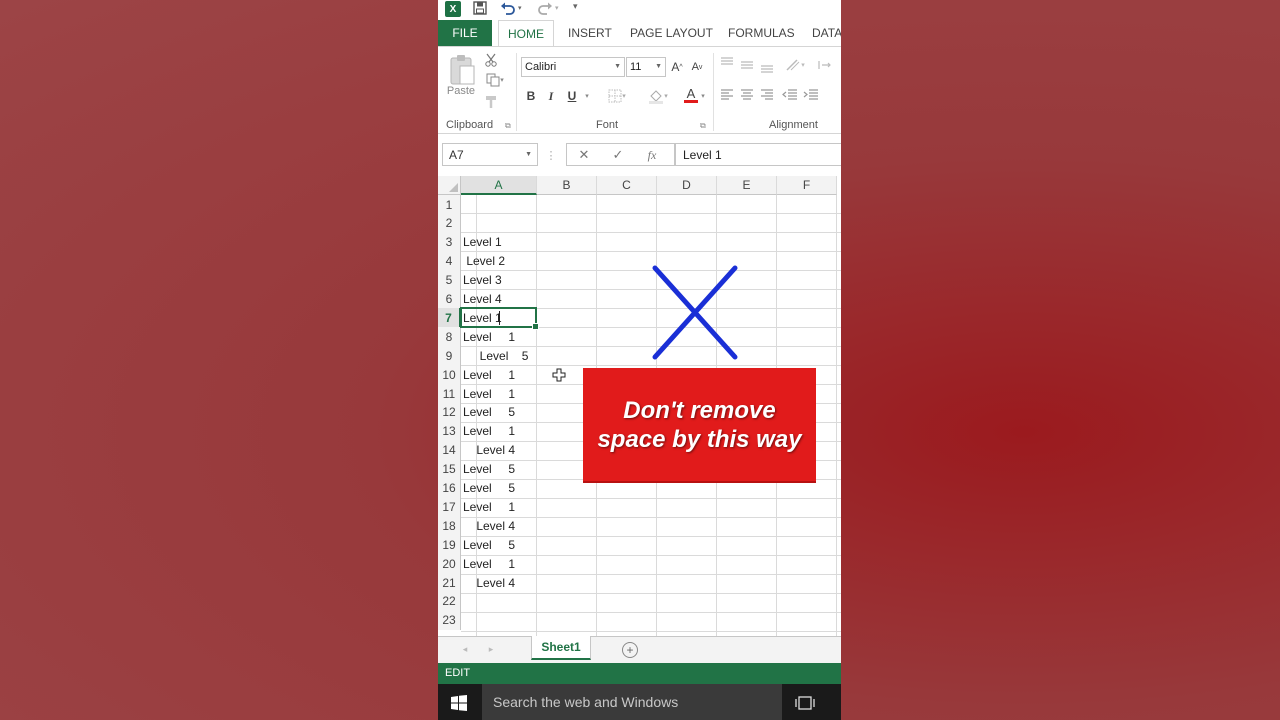 This screenshot has width=1280, height=720. What do you see at coordinates (627, 185) in the screenshot?
I see `column-header-c: C` at bounding box center [627, 185].